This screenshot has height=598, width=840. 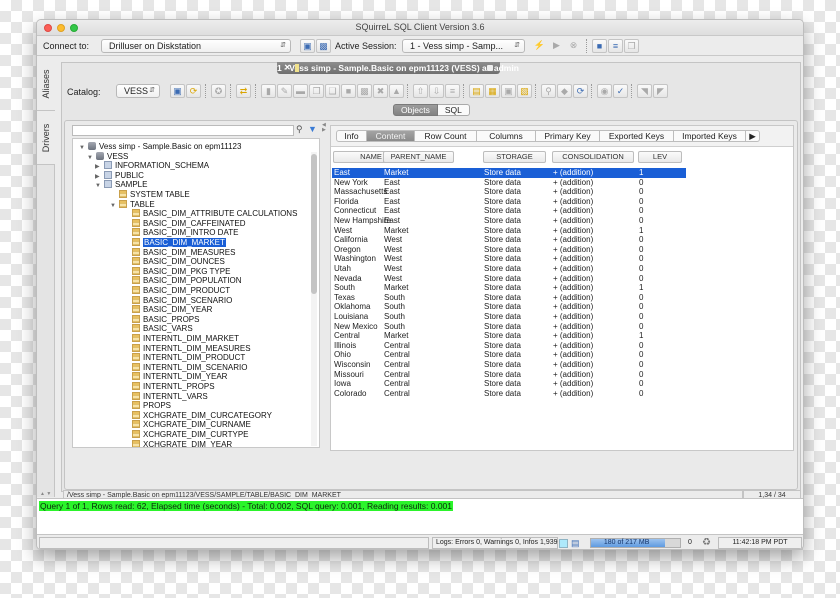 I want to click on table-row: Connecticut East Store data + (addition) 0, so click(x=509, y=211).